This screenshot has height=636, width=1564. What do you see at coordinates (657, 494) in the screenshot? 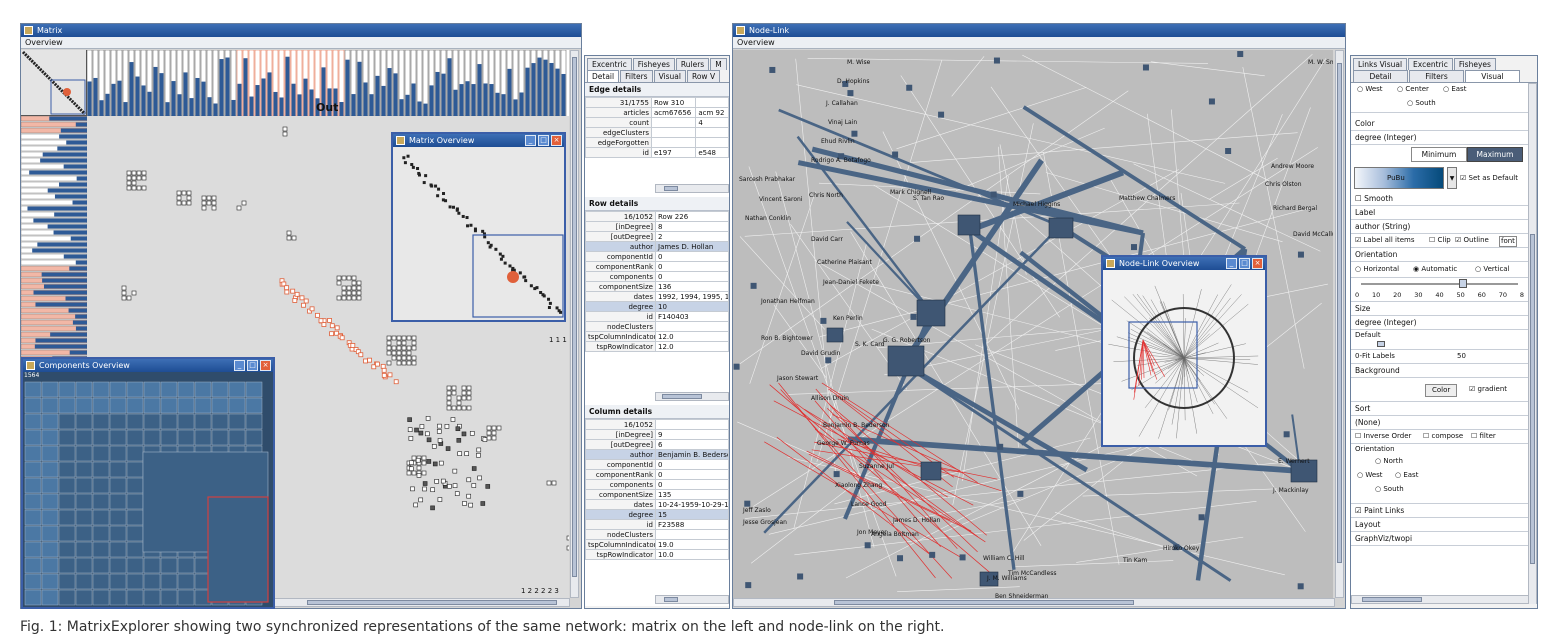
I see `detail-row: componentSize 135` at bounding box center [657, 494].